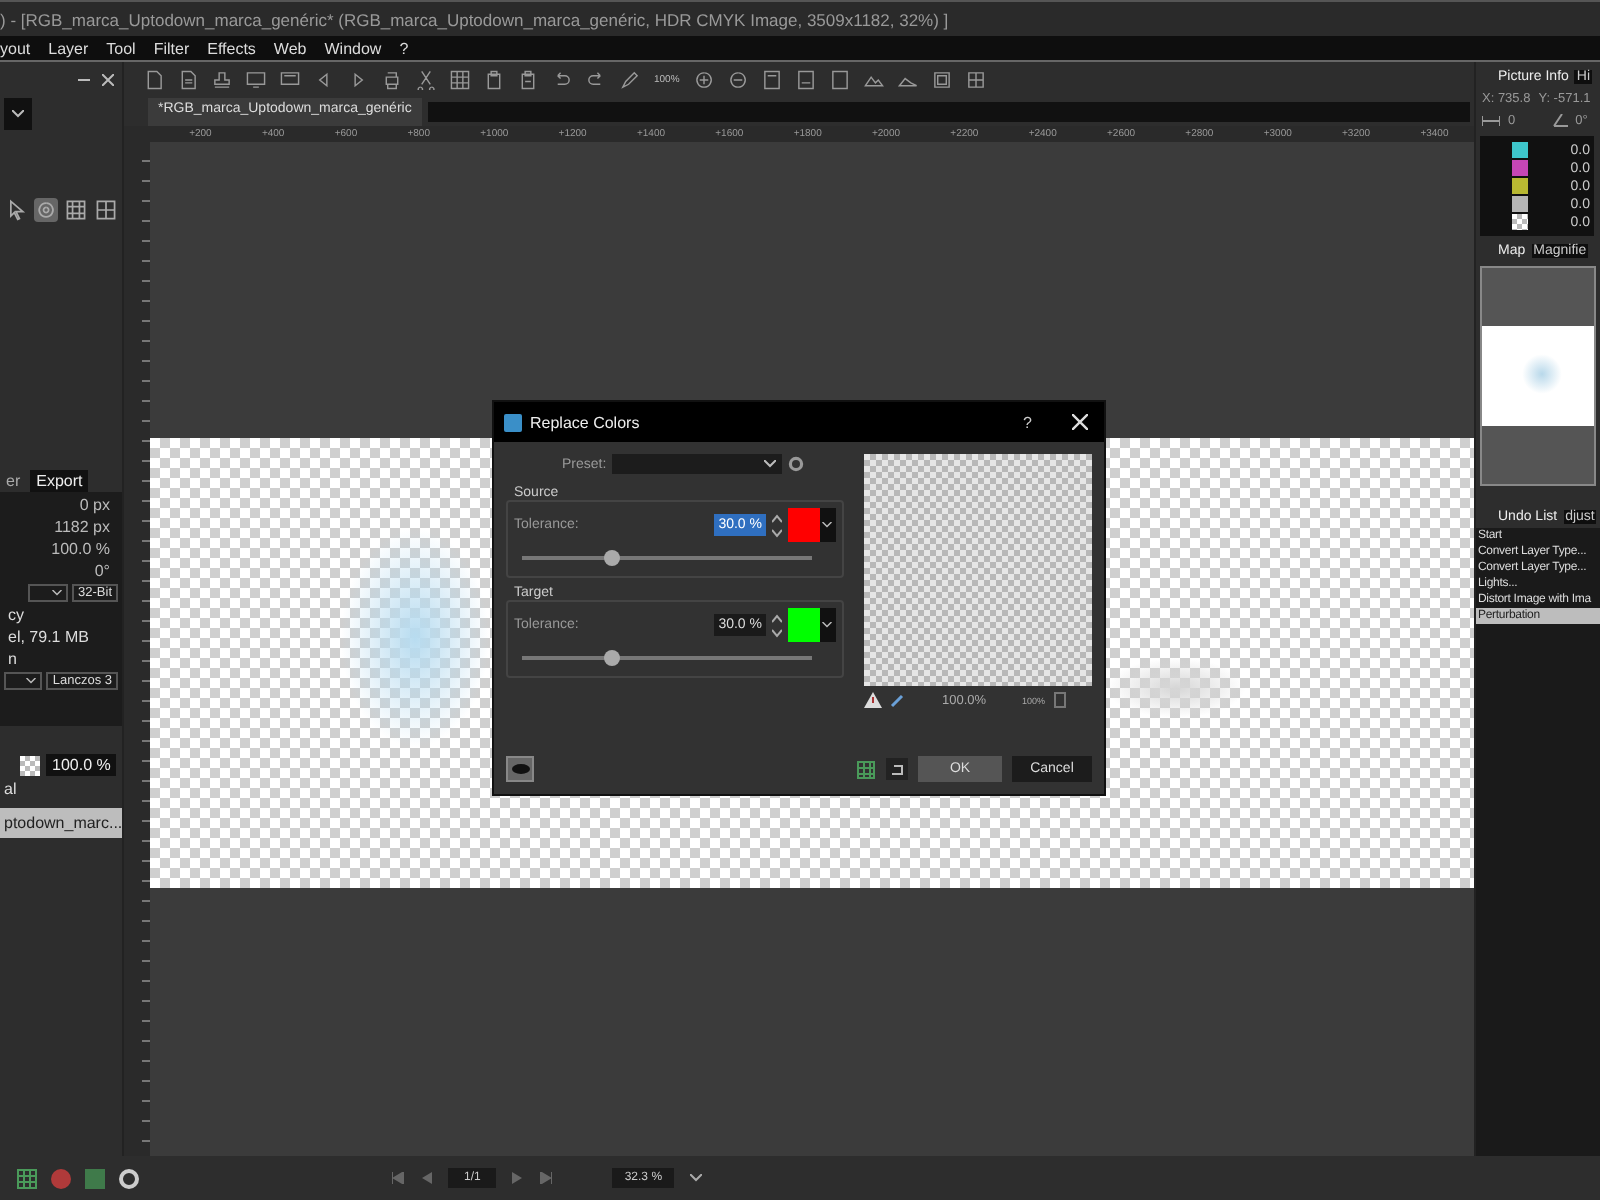  Describe the element at coordinates (9, 789) in the screenshot. I see `blend-mode-label: al` at that location.